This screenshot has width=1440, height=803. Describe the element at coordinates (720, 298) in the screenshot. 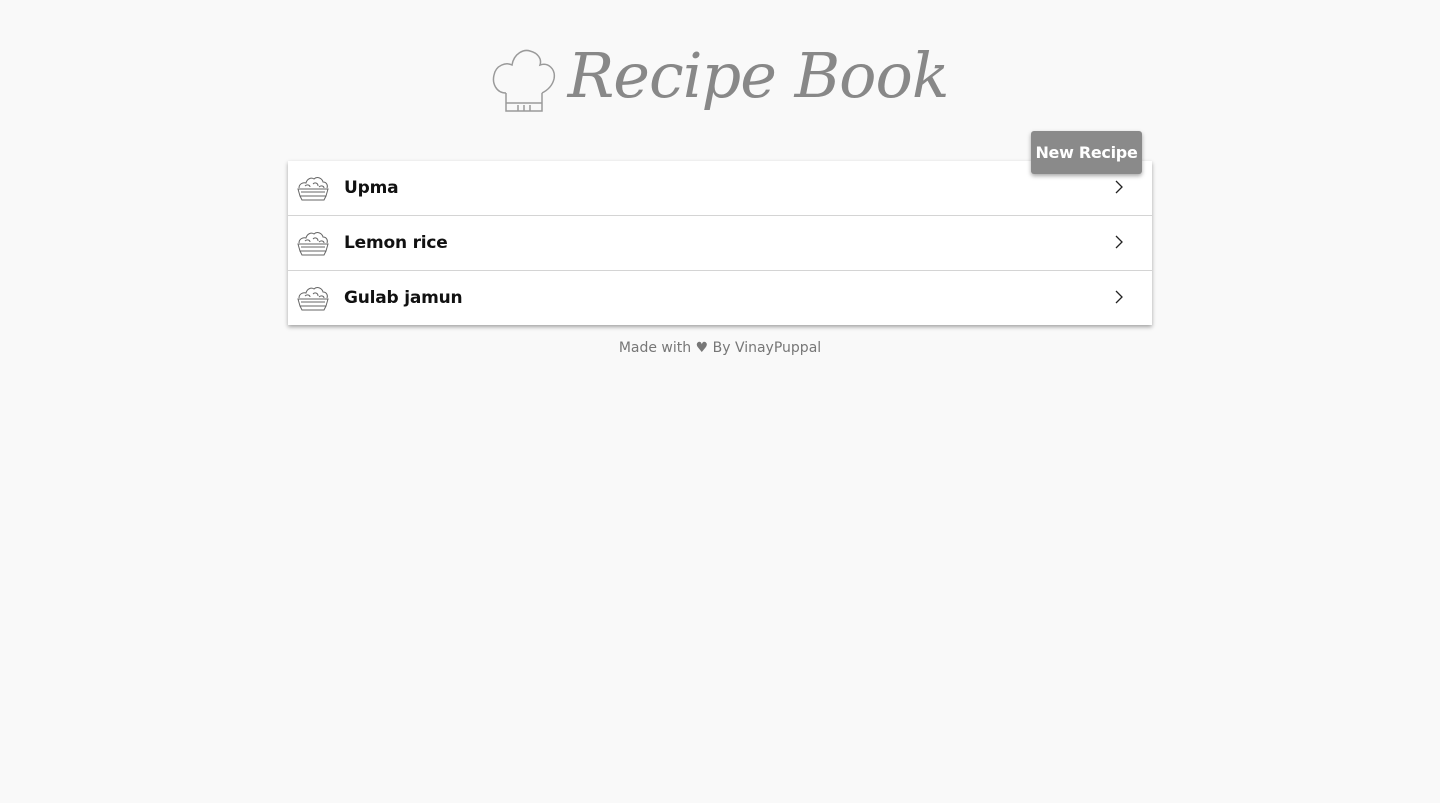

I see `recipe-row-gulab-jamun: Gulab jamun` at that location.